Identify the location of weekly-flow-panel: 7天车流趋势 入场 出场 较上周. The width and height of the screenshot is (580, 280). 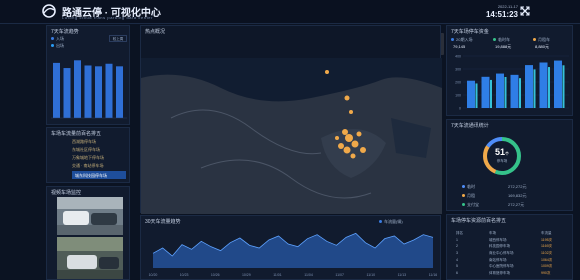
(88, 75).